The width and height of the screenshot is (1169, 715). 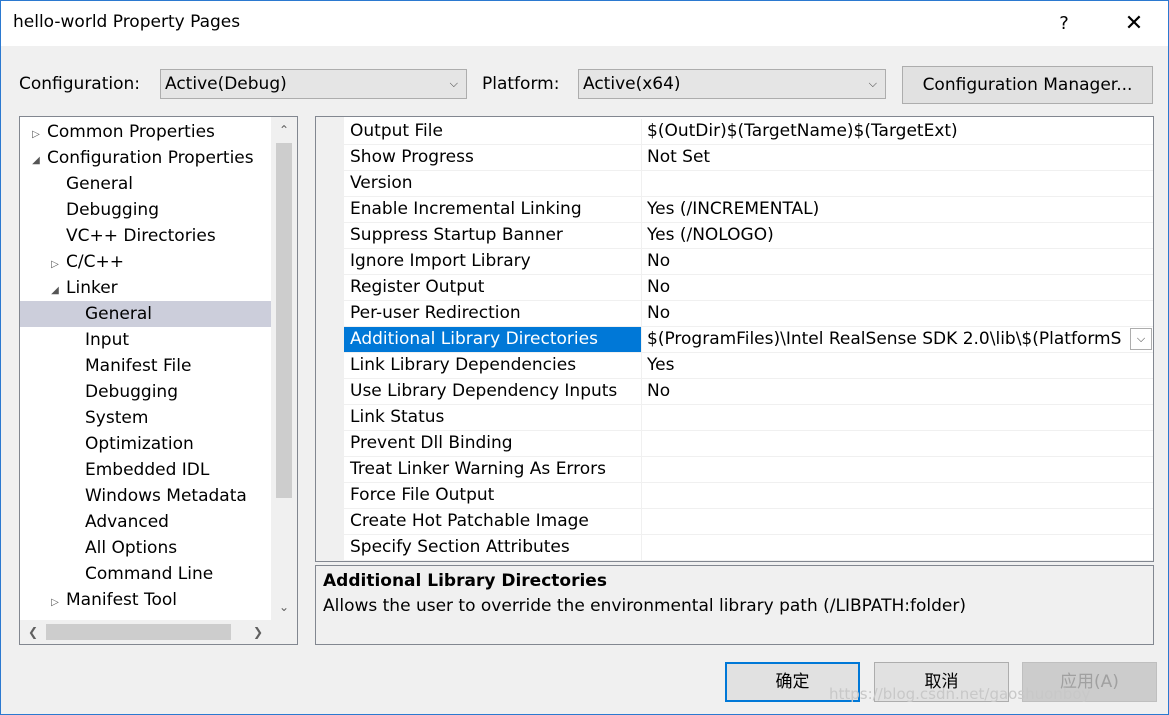 I want to click on property-value-text: Yes (/NOLOGO), so click(x=710, y=235).